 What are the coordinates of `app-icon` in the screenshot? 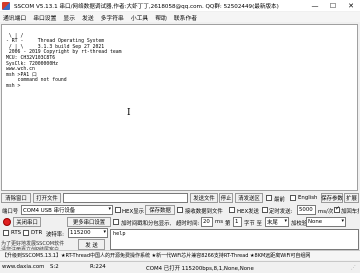 It's located at (6, 5).